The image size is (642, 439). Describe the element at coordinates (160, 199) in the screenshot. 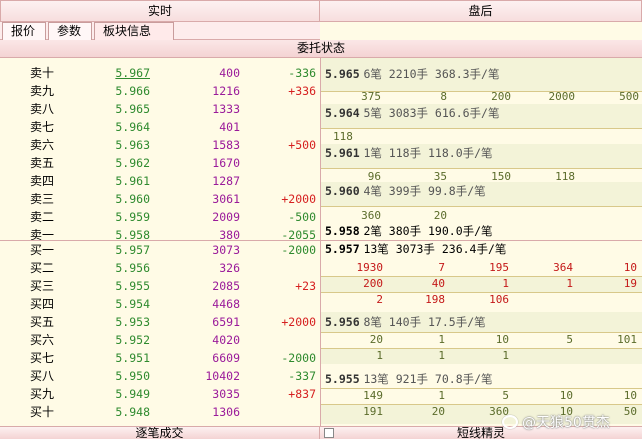

I see `ask-row: 卖三 5.960 3061 +2000` at that location.